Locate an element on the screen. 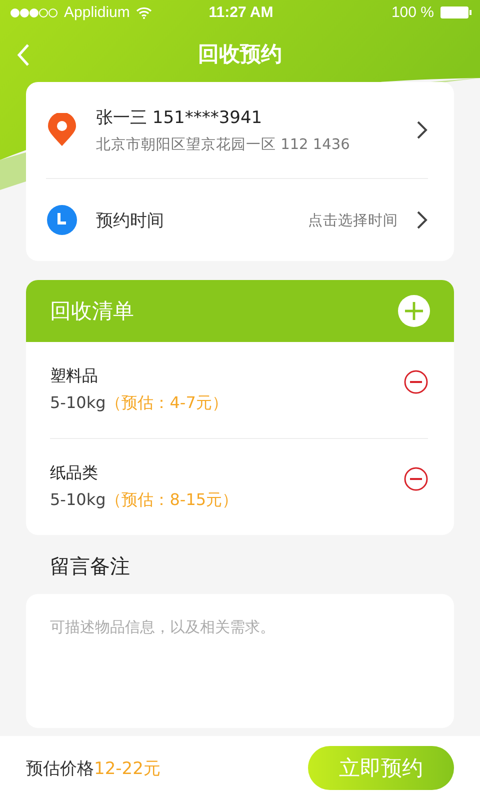 The width and height of the screenshot is (480, 800). status-time: 11:27 AM is located at coordinates (241, 12).